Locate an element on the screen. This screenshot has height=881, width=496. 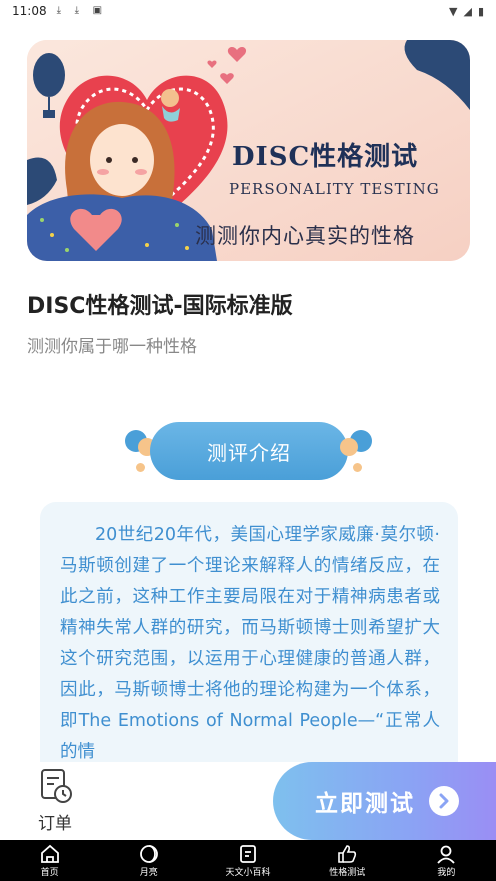
status-indicators: ▼ ◢ ▮ is located at coordinates (466, 11).